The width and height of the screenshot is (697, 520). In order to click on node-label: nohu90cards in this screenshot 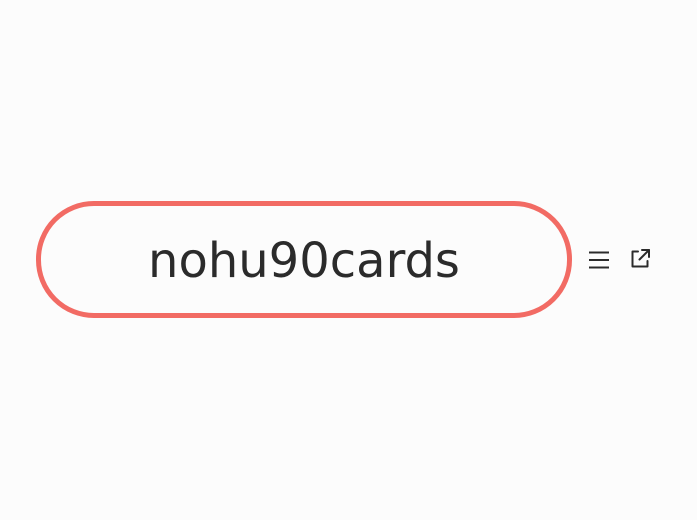, I will do `click(304, 260)`.